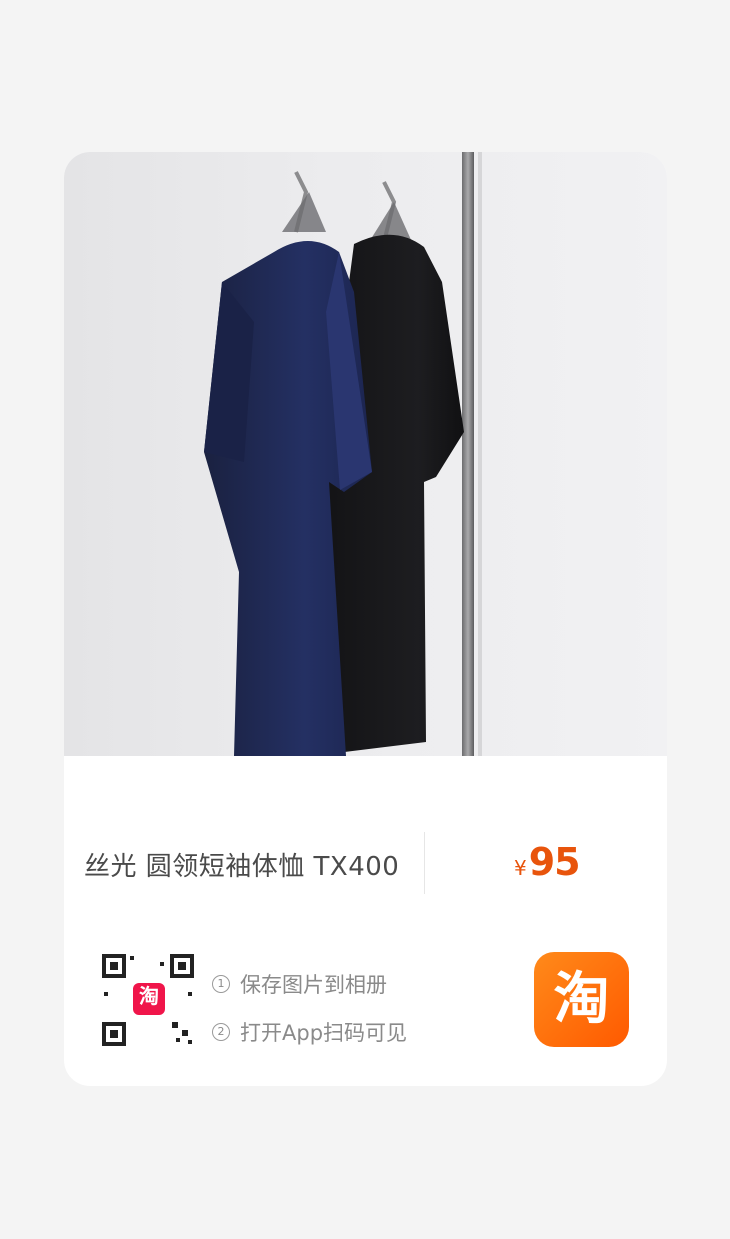  I want to click on product-price: ¥95, so click(547, 862).